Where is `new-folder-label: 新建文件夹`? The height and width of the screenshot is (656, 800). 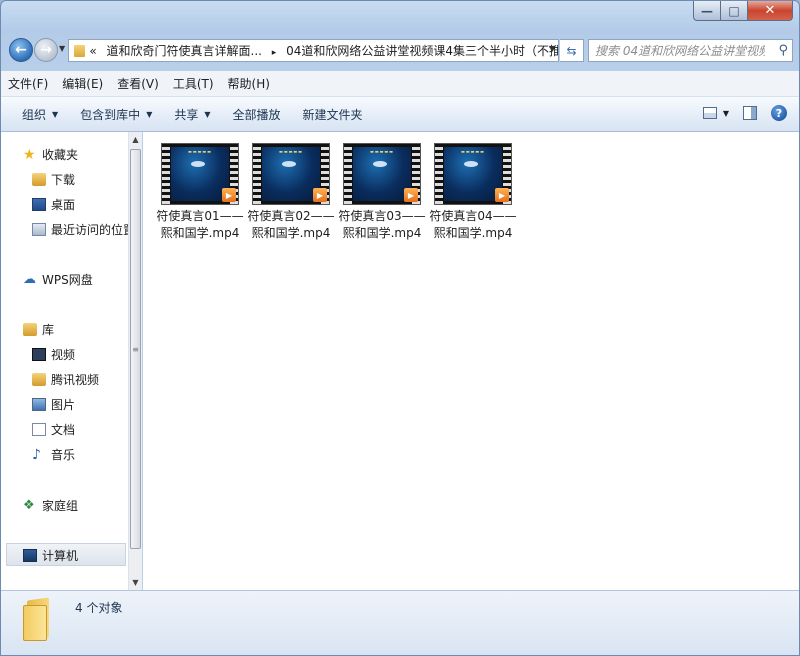
new-folder-label: 新建文件夹 is located at coordinates (332, 114).